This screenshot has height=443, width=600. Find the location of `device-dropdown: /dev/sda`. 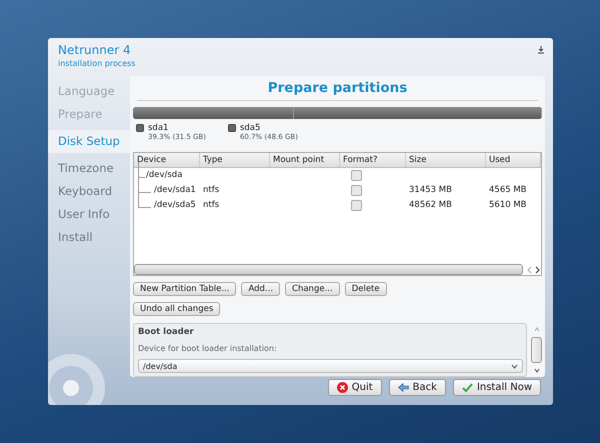

device-dropdown: /dev/sda is located at coordinates (330, 366).